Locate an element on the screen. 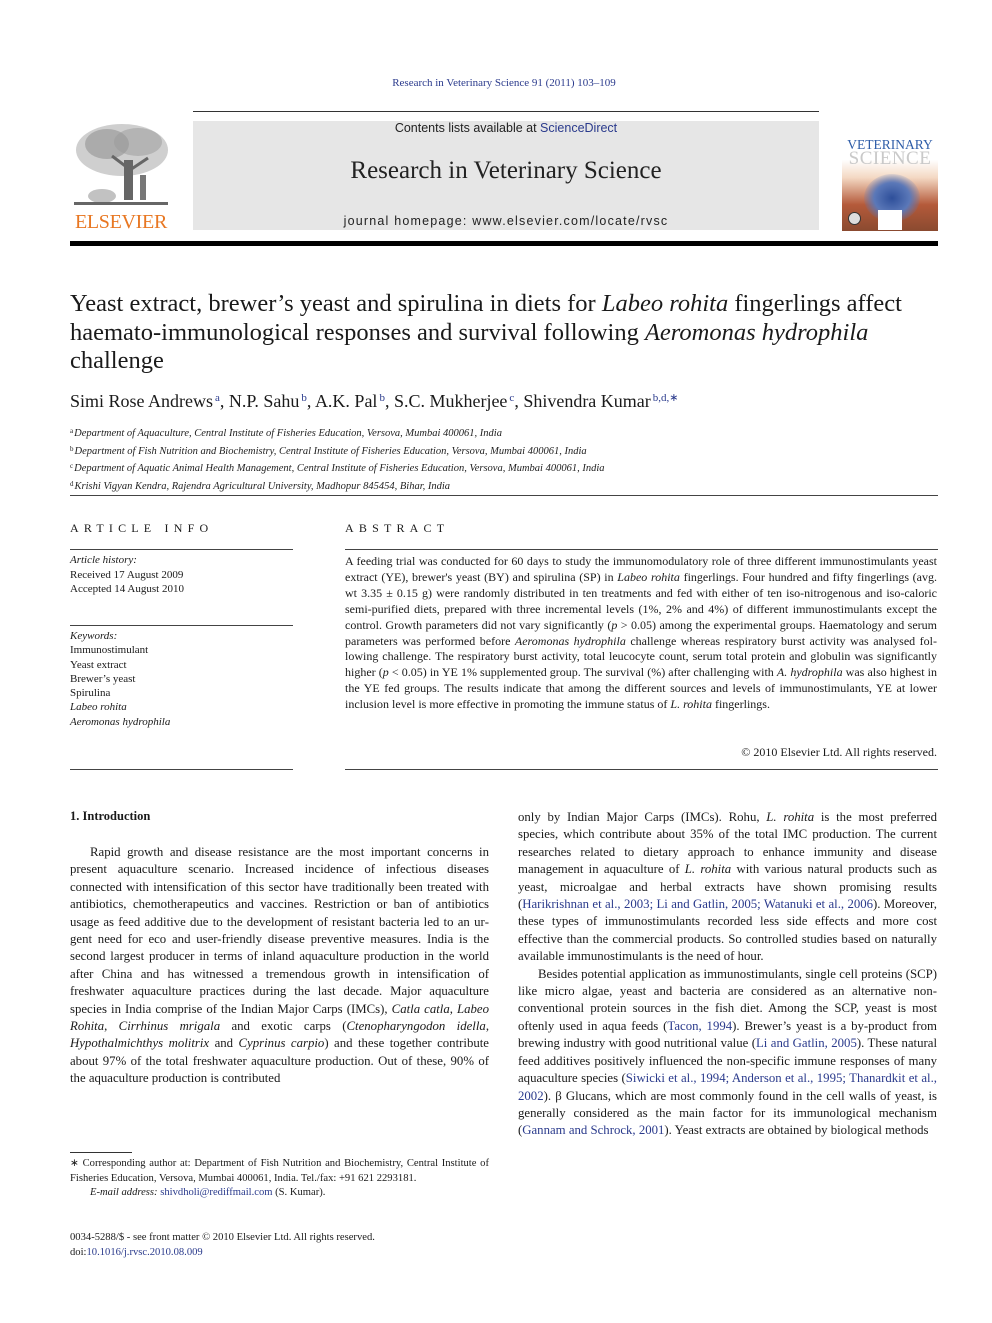 Image resolution: width=992 pixels, height=1323 pixels. email-suffix: (S. Kumar). is located at coordinates (299, 1192).